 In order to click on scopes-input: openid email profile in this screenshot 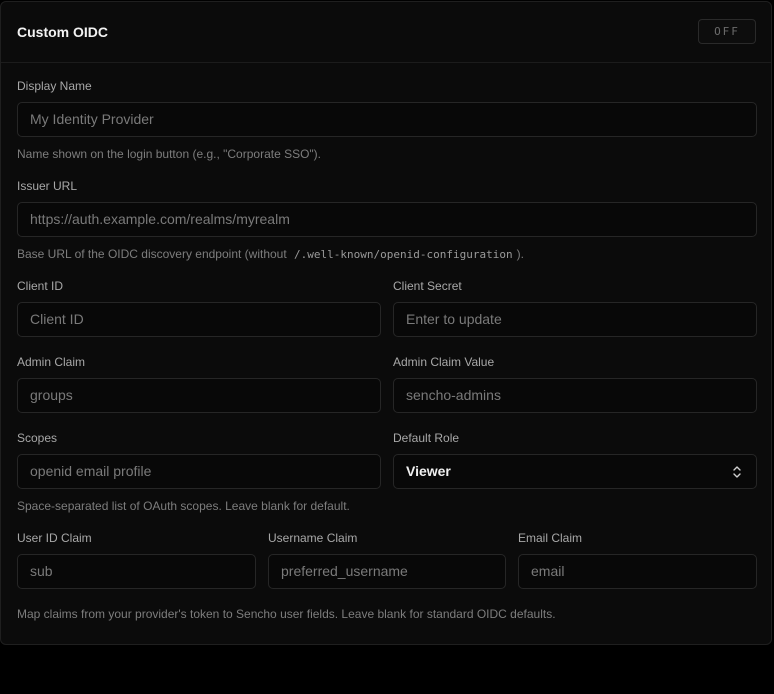, I will do `click(199, 471)`.